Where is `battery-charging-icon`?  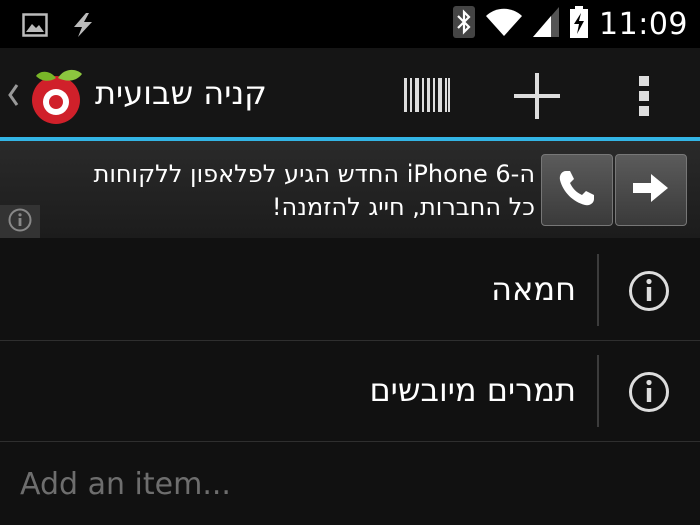 battery-charging-icon is located at coordinates (579, 24).